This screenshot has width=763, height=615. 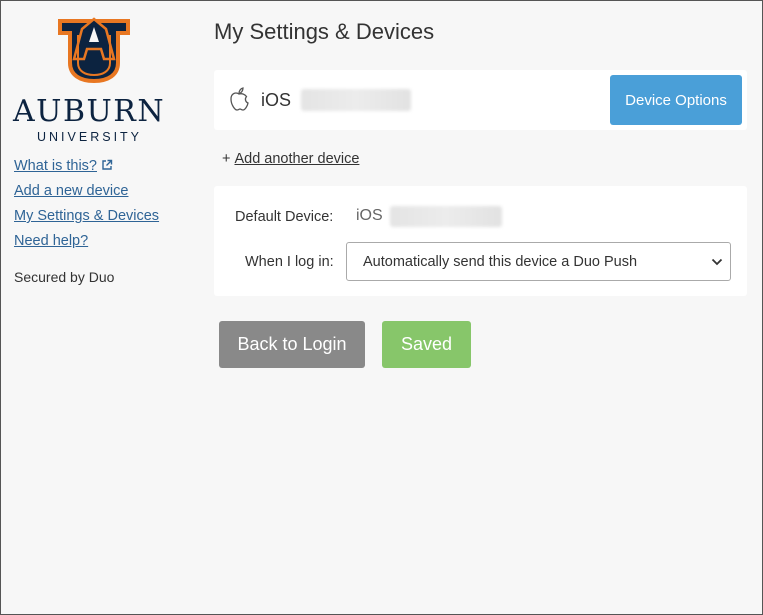 What do you see at coordinates (426, 344) in the screenshot?
I see `saved-button: Saved` at bounding box center [426, 344].